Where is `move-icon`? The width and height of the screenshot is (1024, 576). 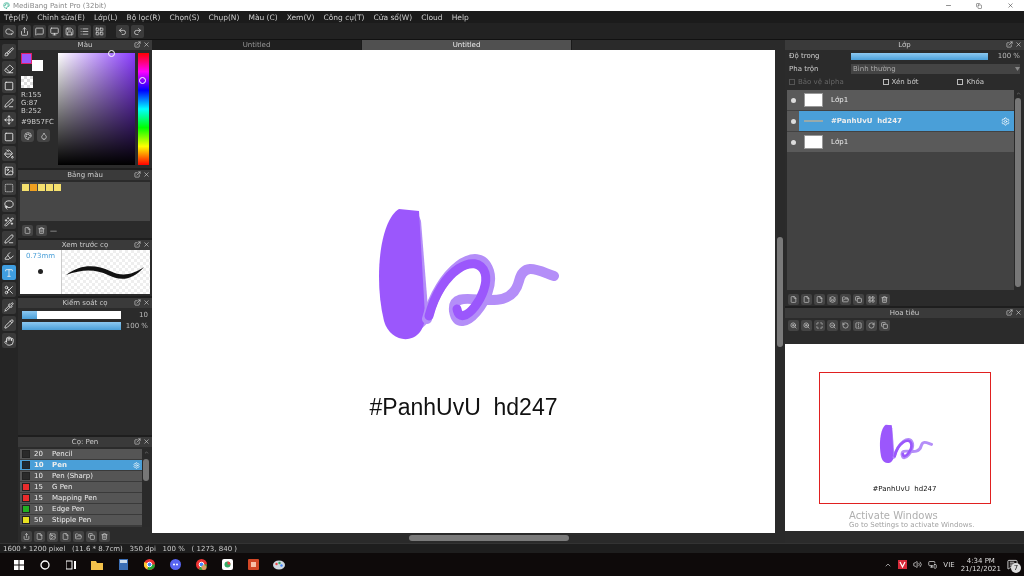 move-icon is located at coordinates (9, 119).